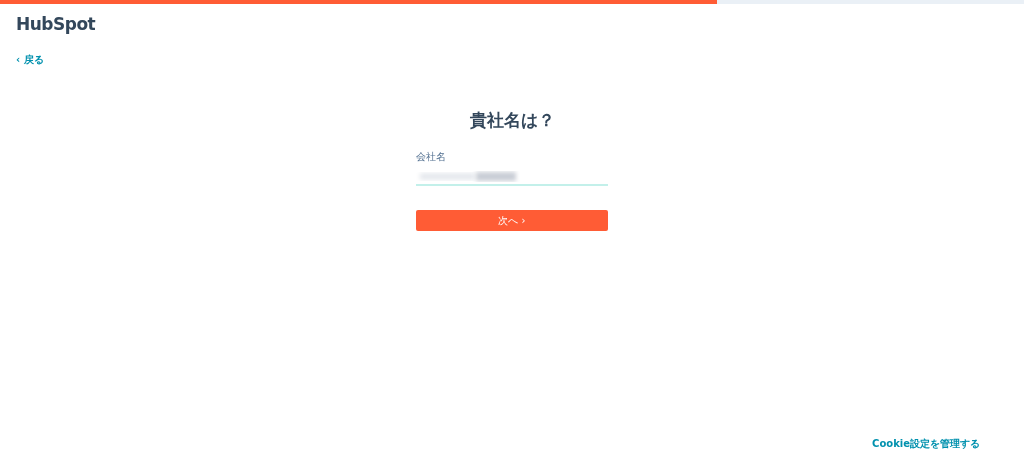 This screenshot has height=463, width=1024. I want to click on next-button: 次へ ›, so click(512, 220).